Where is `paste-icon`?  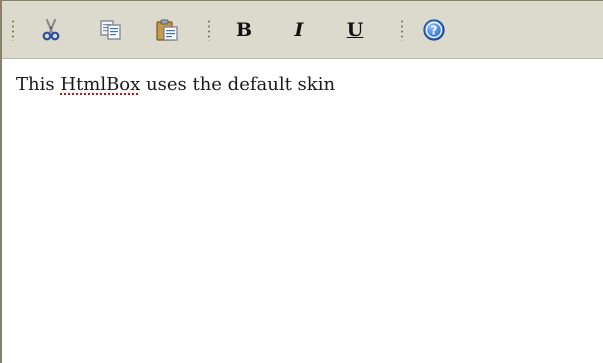
paste-icon is located at coordinates (167, 30).